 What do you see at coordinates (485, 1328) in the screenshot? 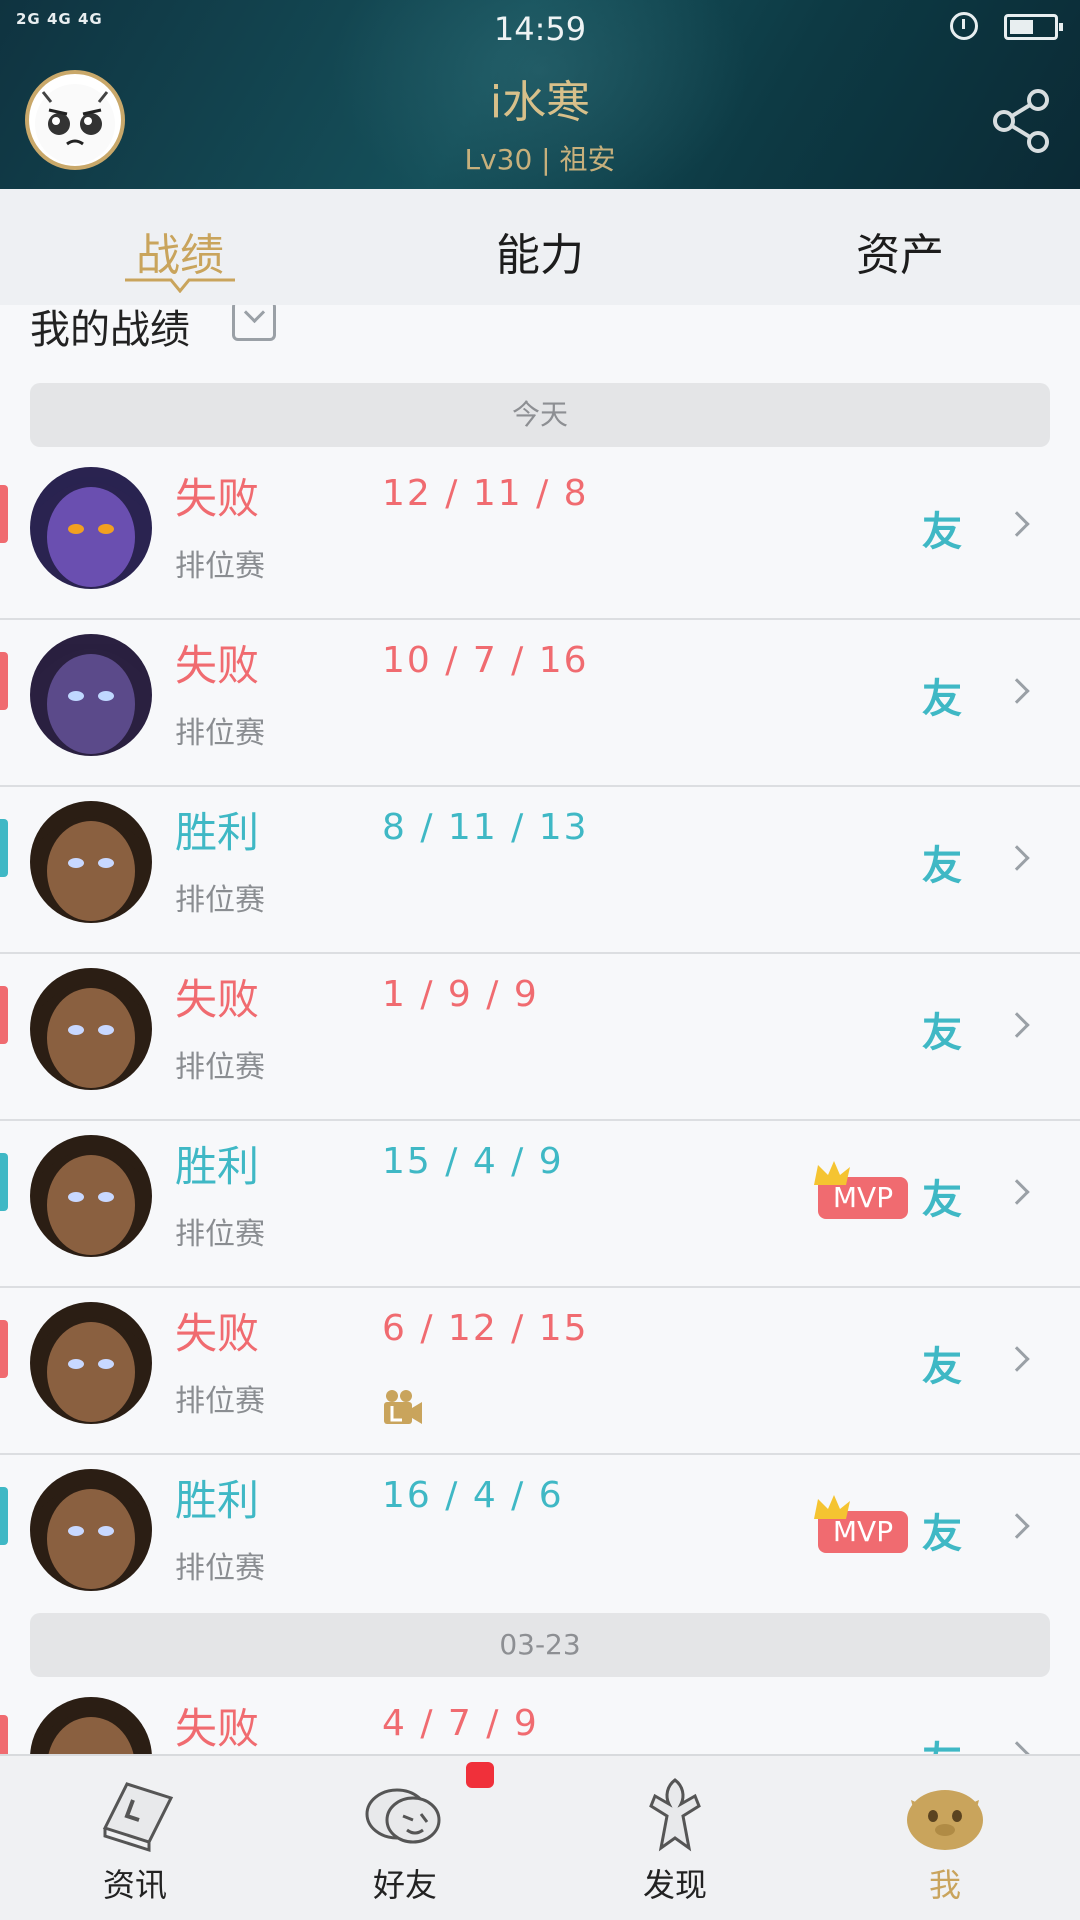
I see `match-kda: 6 / 12 / 15` at bounding box center [485, 1328].